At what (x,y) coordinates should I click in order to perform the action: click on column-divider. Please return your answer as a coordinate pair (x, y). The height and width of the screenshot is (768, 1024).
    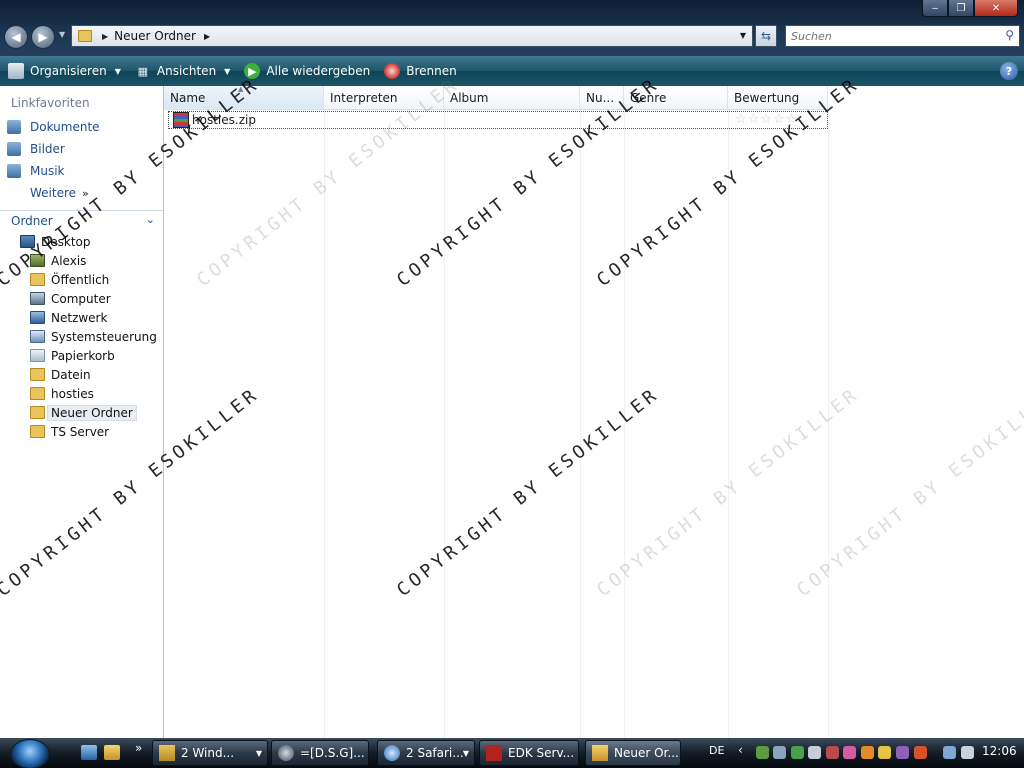
    Looking at the image, I should click on (580, 424).